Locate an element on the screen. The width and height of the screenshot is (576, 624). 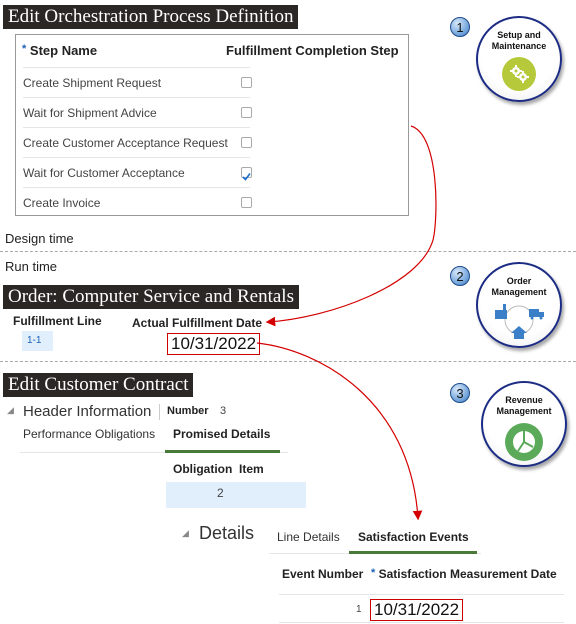
arrow-completion-to-fulfillment-date is located at coordinates (351, 226).